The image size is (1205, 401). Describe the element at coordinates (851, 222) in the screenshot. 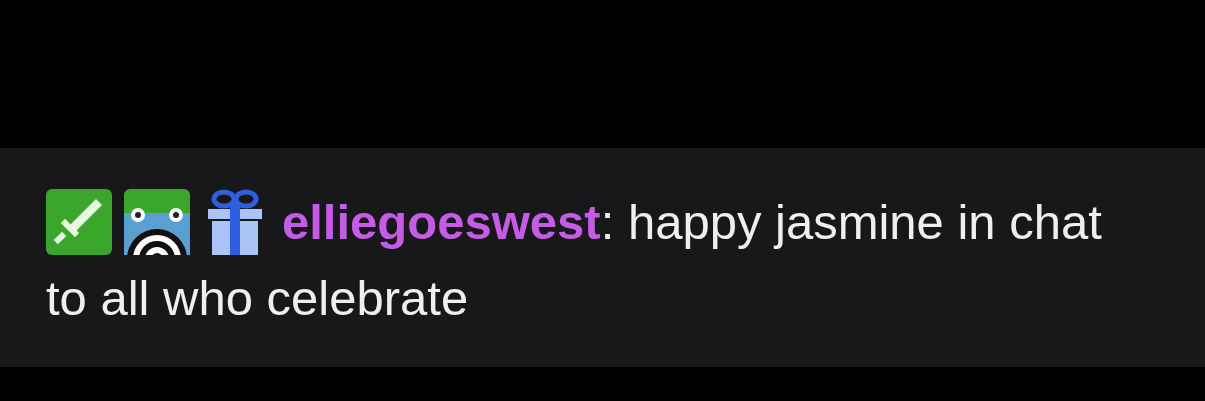

I see `message-text: : happy jasmine in chat` at that location.